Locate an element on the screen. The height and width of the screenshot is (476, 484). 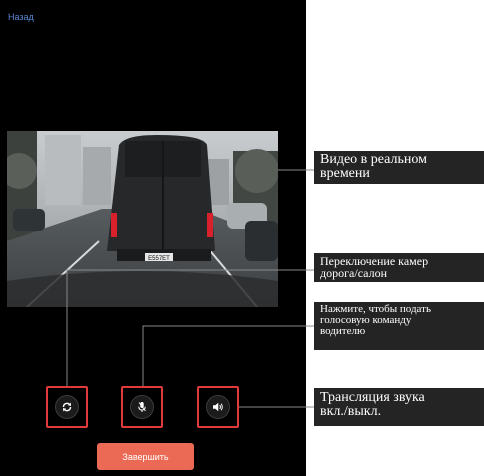
finish-button: Завершить is located at coordinates (145, 456).